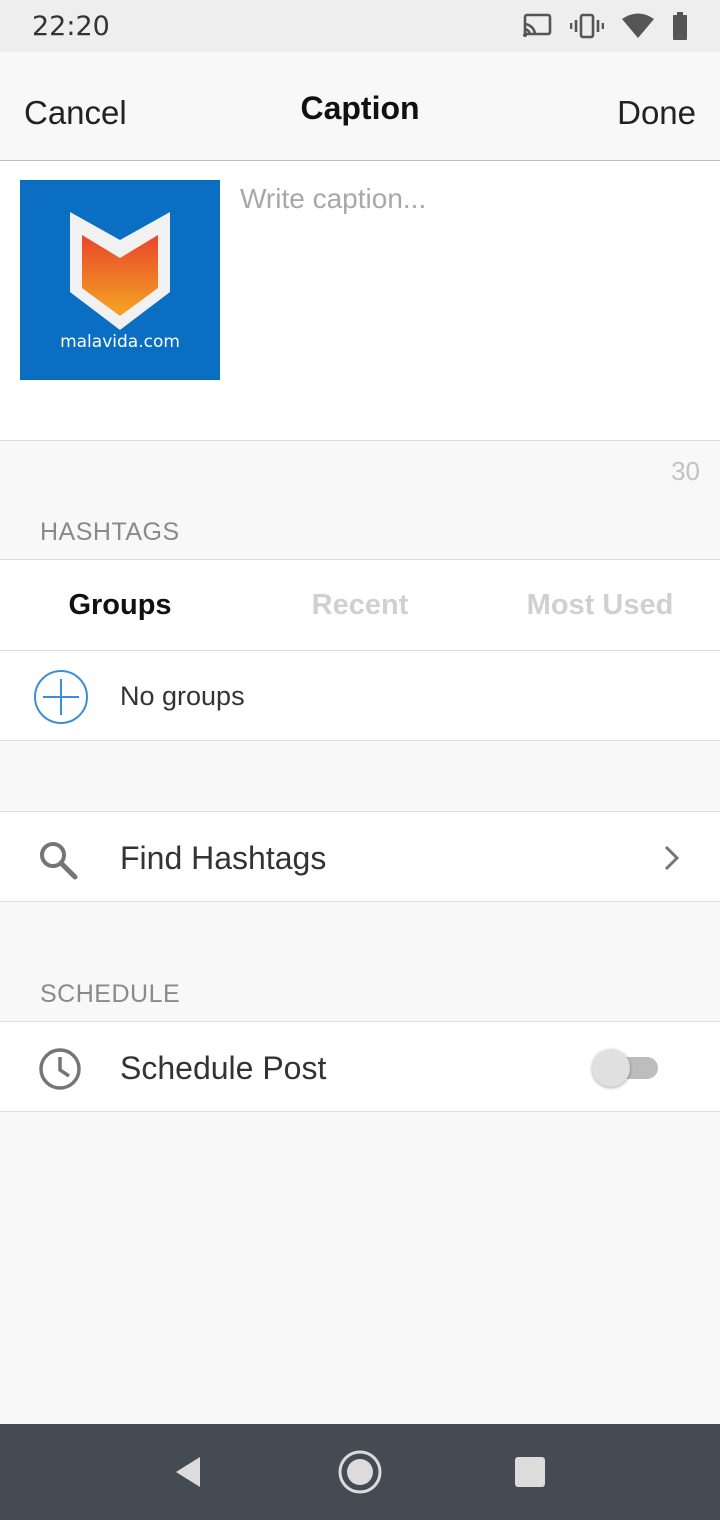 The image size is (720, 1520). I want to click on status-time: 22:20, so click(71, 26).